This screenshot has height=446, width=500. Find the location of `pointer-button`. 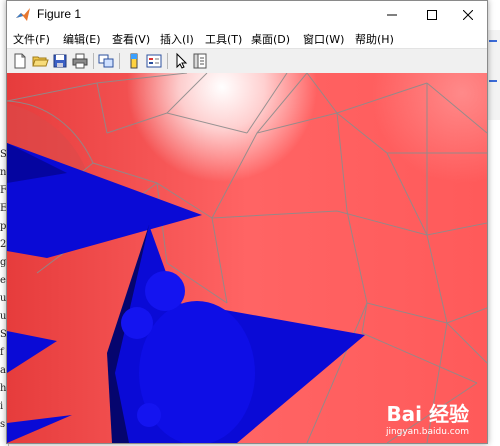

pointer-button is located at coordinates (181, 61).